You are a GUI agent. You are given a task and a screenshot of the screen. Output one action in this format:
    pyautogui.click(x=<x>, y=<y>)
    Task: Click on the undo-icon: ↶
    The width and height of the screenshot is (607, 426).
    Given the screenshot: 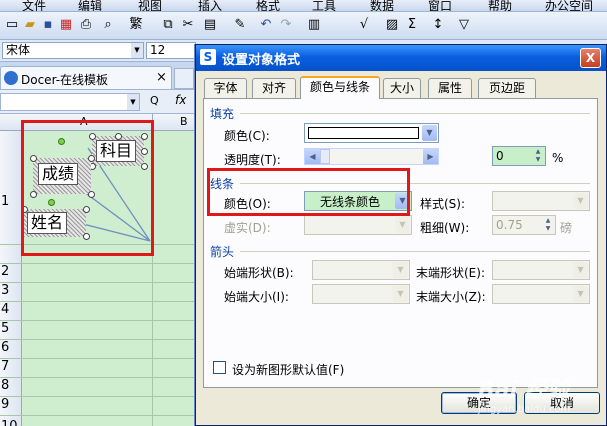 What is the action you would take?
    pyautogui.click(x=266, y=25)
    